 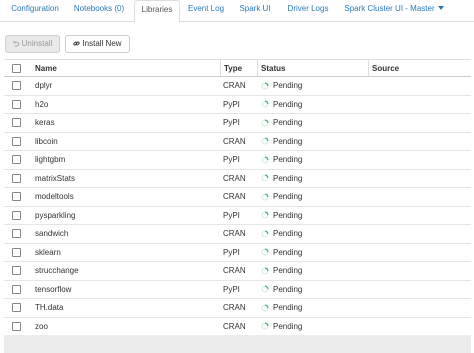 I want to click on tab-event-log: Event Log, so click(x=206, y=11).